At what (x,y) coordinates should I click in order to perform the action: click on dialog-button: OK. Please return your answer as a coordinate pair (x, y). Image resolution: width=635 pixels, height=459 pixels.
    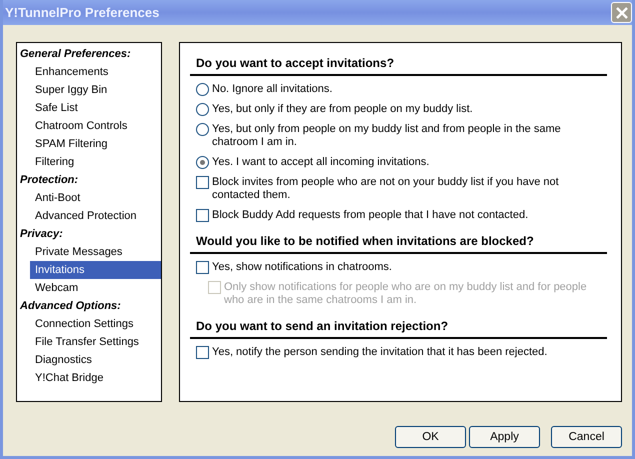
    Looking at the image, I should click on (430, 437).